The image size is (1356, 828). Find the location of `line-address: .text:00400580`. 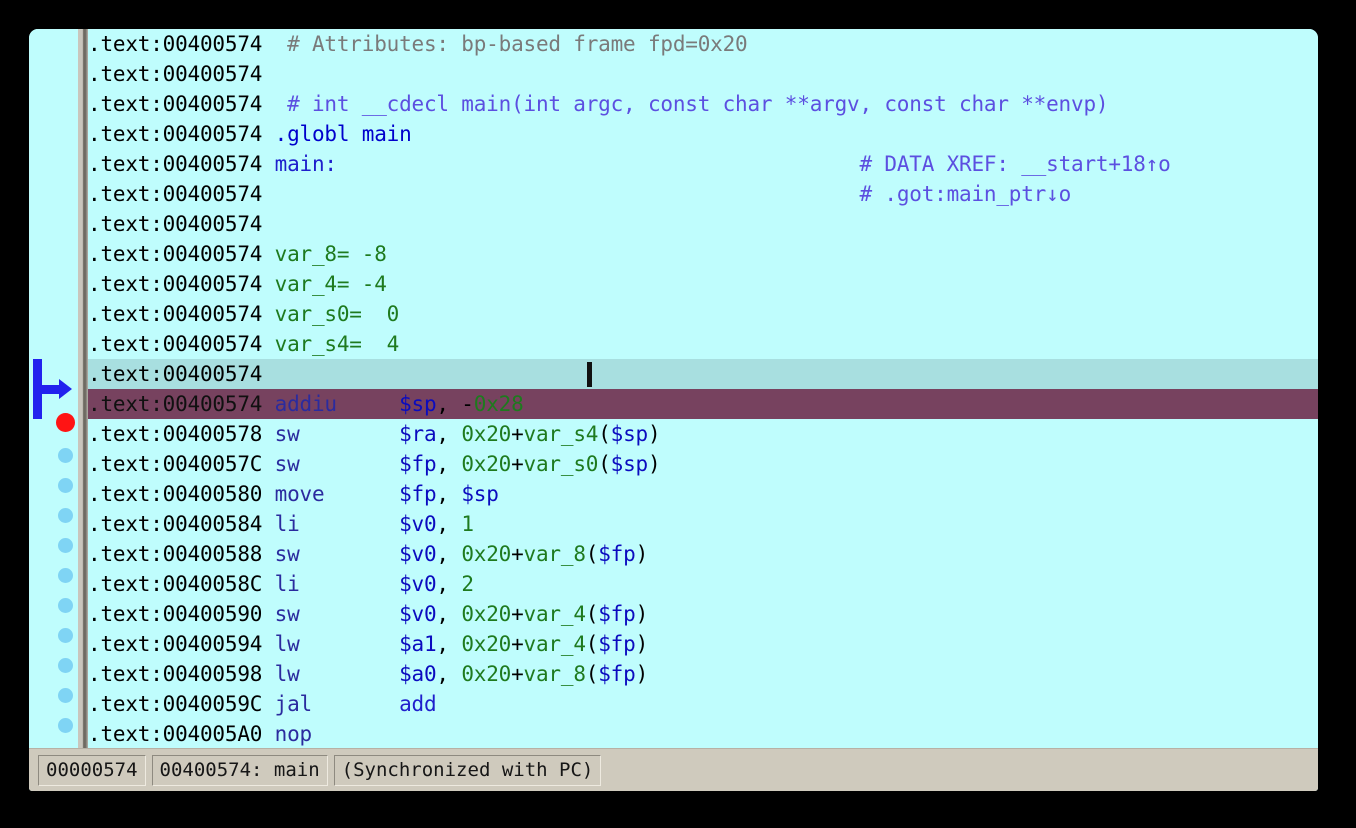

line-address: .text:00400580 is located at coordinates (175, 494).